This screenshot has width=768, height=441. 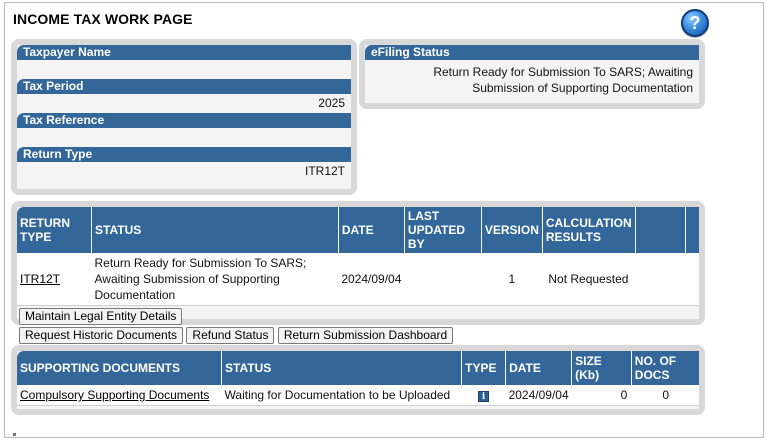 I want to click on col-return-type: RETURN TYPE, so click(x=55, y=230).